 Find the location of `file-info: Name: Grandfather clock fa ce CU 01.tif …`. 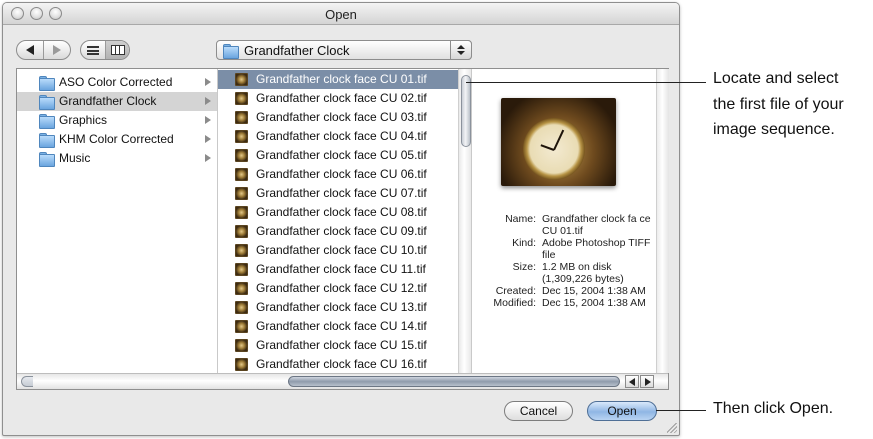

file-info: Name: Grandfather clock fa ce CU 01.tif … is located at coordinates (564, 261).